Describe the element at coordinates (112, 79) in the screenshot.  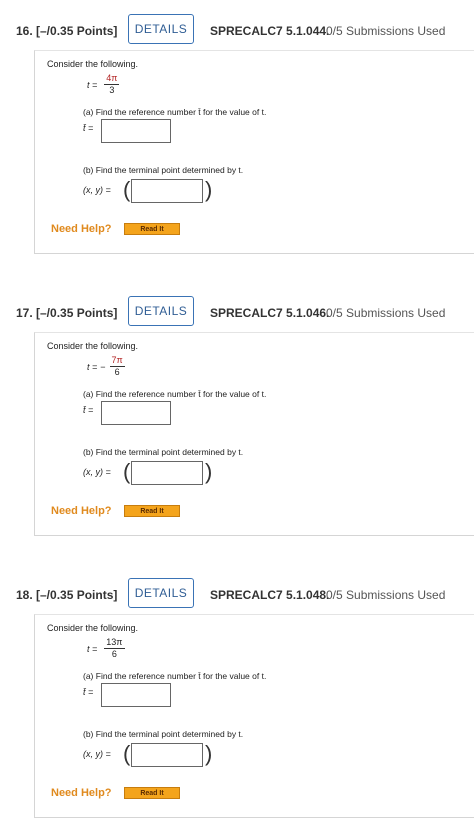
I see `t-numerator: 4π` at that location.